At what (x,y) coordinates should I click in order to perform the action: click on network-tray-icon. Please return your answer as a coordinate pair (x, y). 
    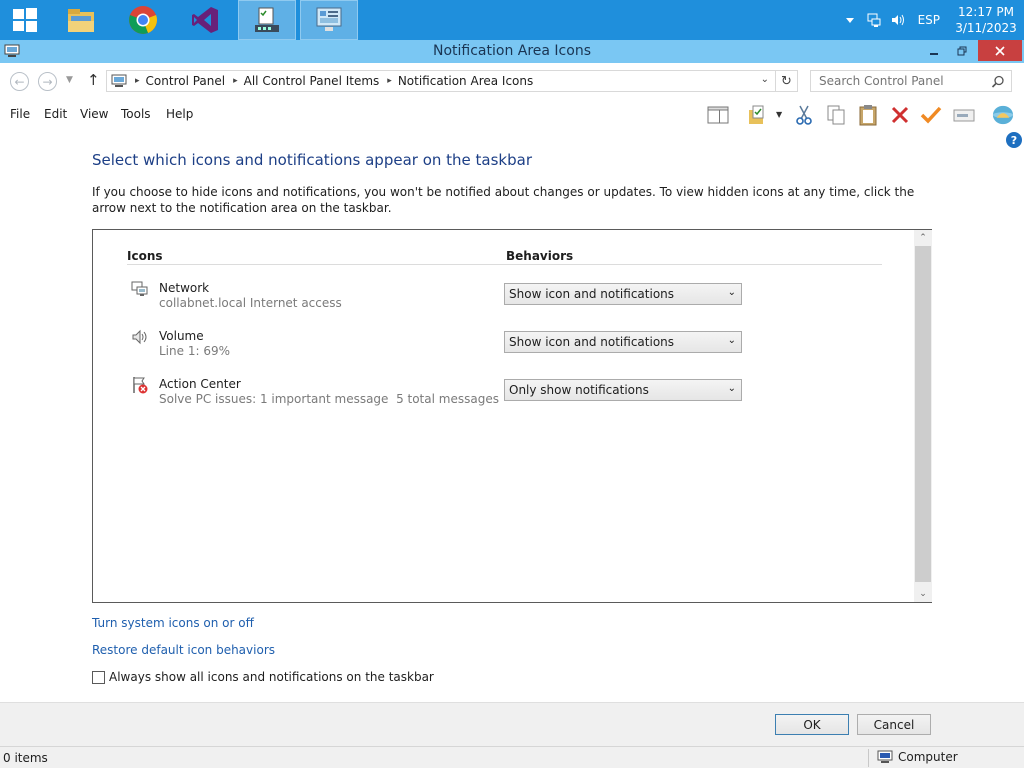
    Looking at the image, I should click on (874, 20).